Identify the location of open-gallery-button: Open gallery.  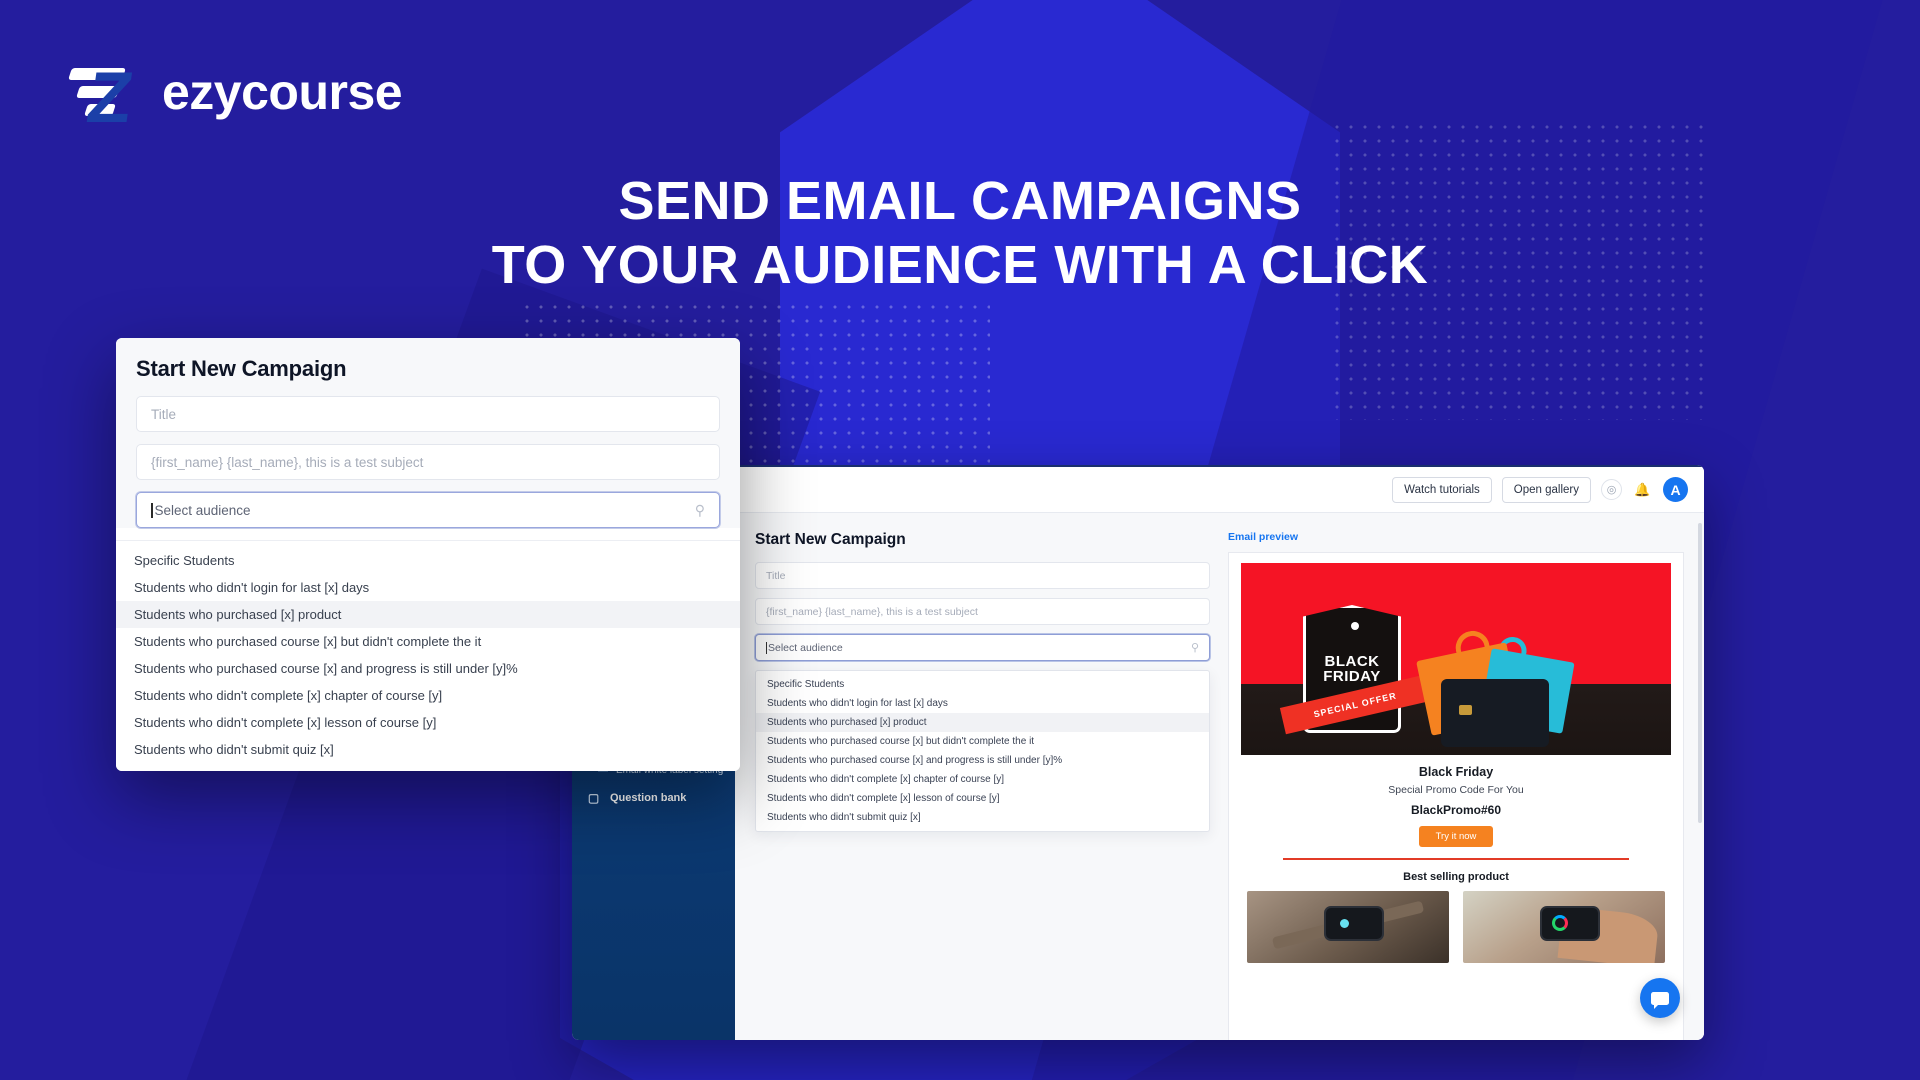
(1546, 489).